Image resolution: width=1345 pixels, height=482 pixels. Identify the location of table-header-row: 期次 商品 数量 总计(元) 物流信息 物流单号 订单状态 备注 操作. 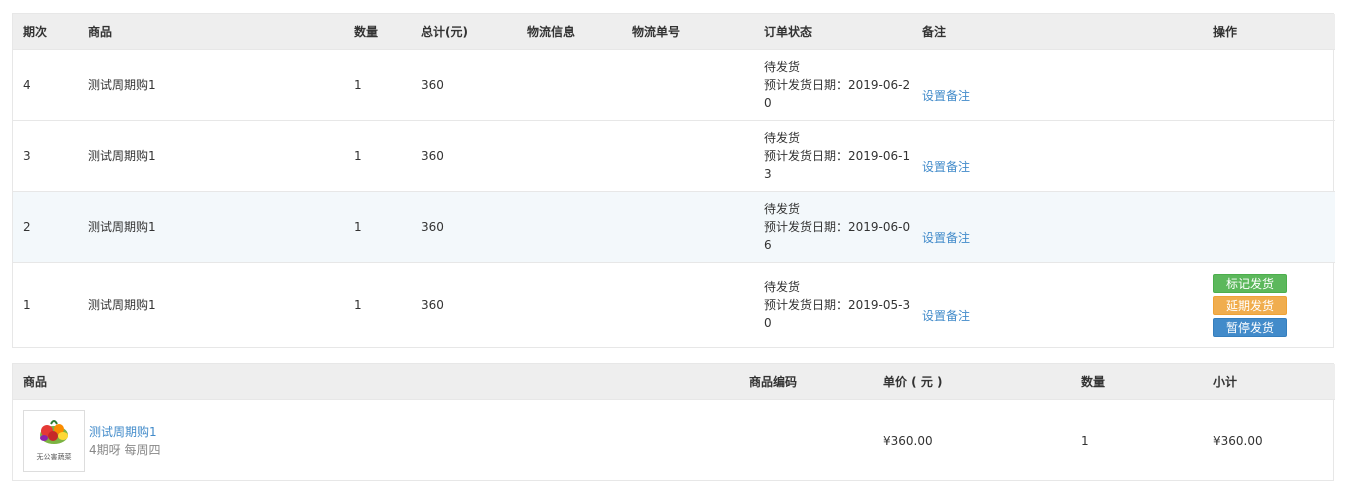
(674, 32).